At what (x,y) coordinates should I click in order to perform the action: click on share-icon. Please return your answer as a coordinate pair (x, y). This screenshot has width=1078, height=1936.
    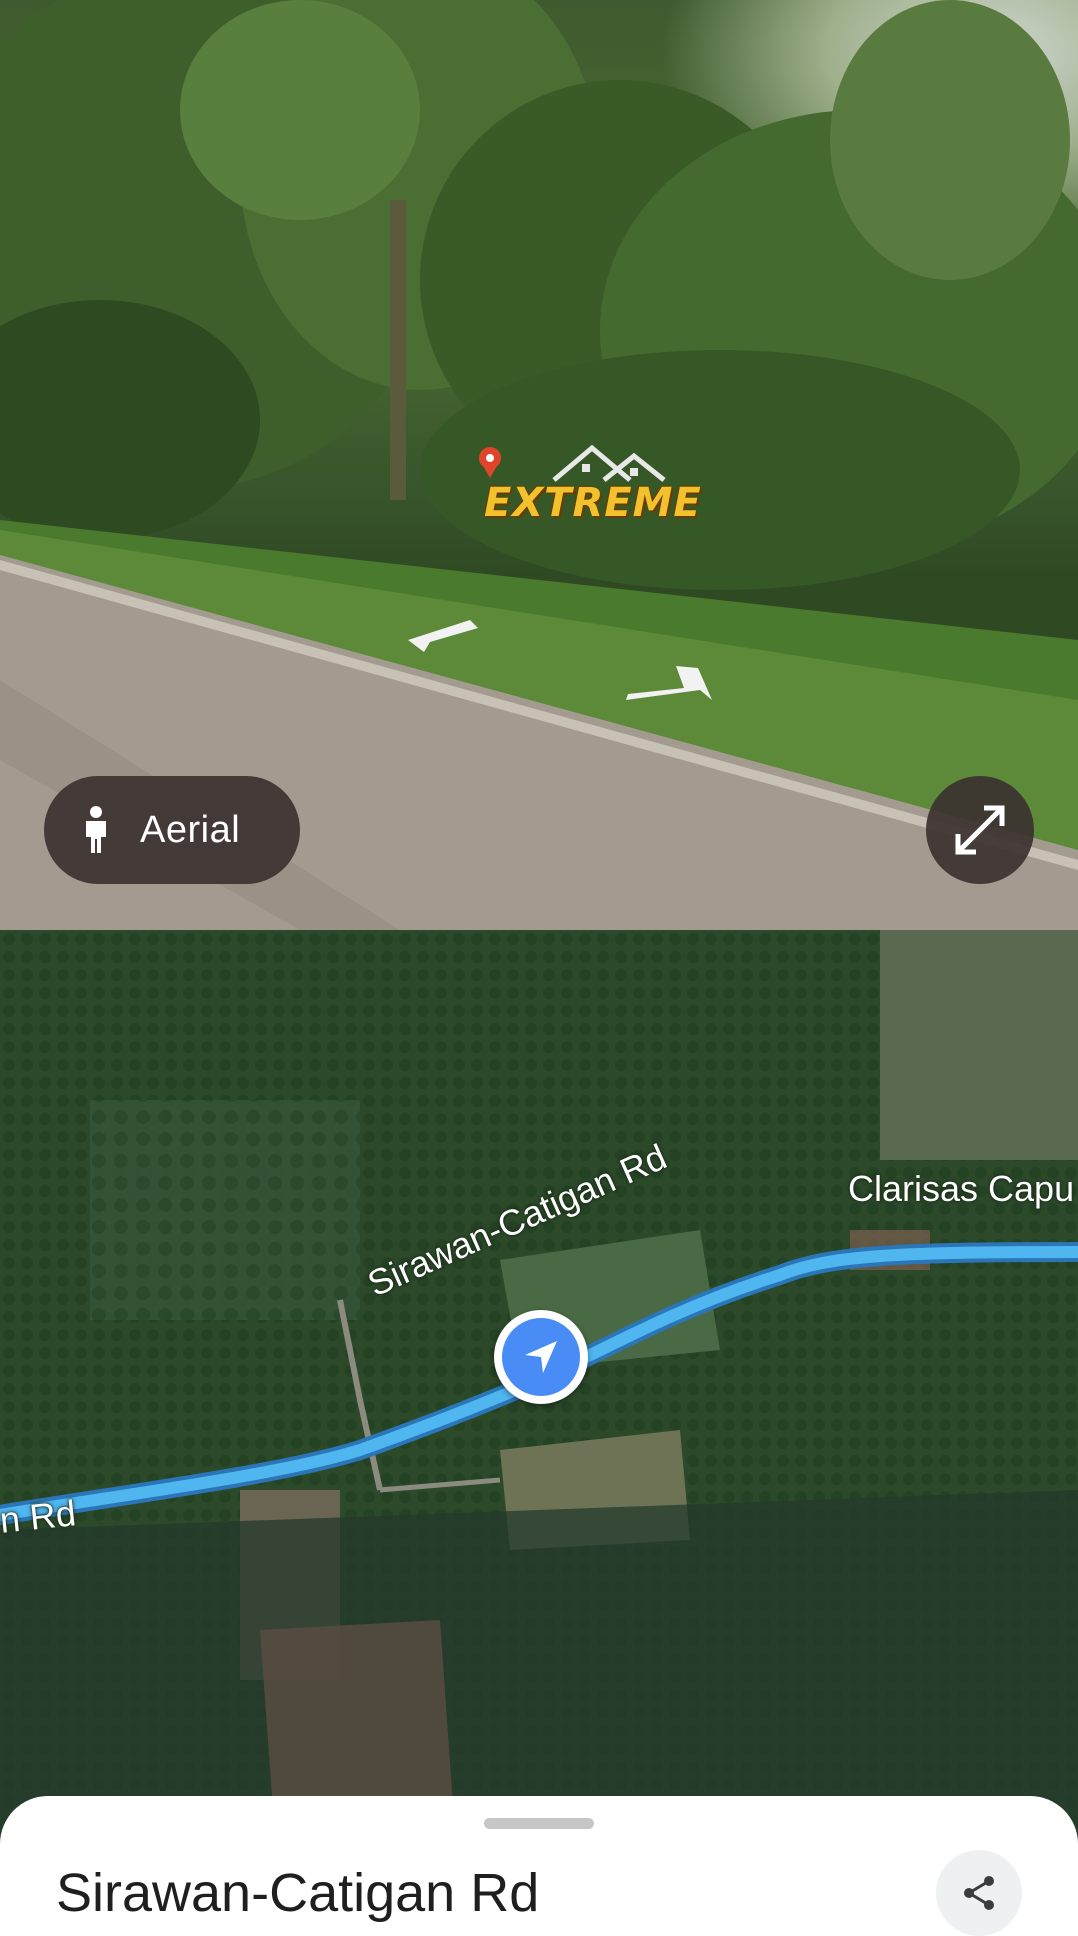
    Looking at the image, I should click on (979, 1893).